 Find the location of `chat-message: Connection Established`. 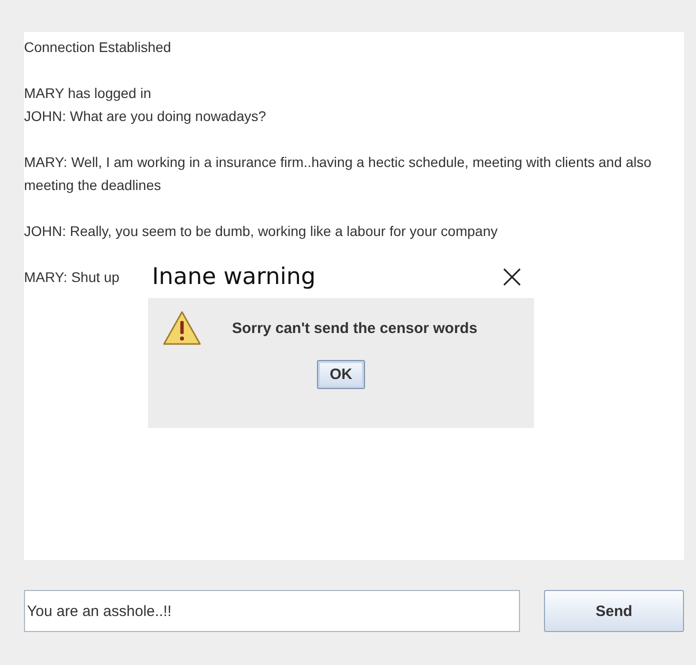

chat-message: Connection Established is located at coordinates (98, 47).